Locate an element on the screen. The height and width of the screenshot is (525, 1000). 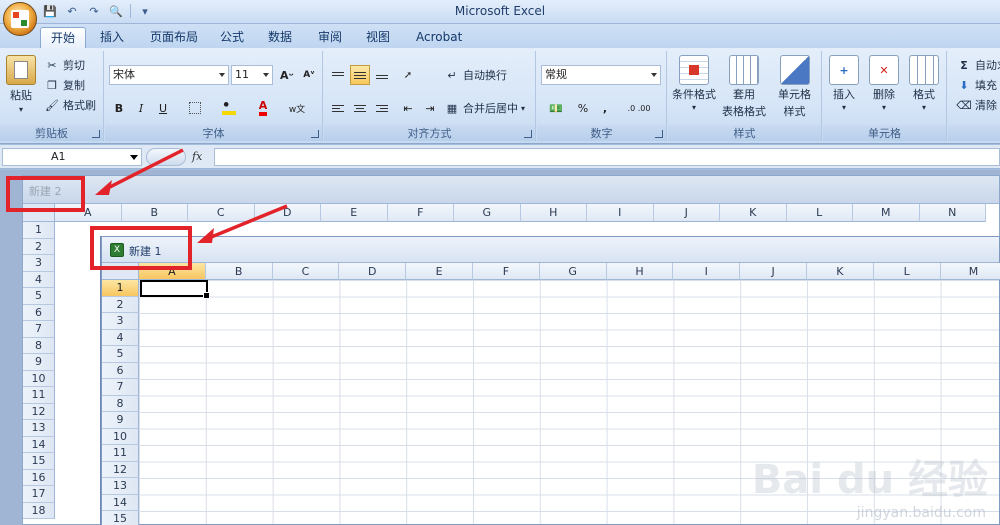
baidu-watermark: Bai du 经验 is located at coordinates (869, 480).